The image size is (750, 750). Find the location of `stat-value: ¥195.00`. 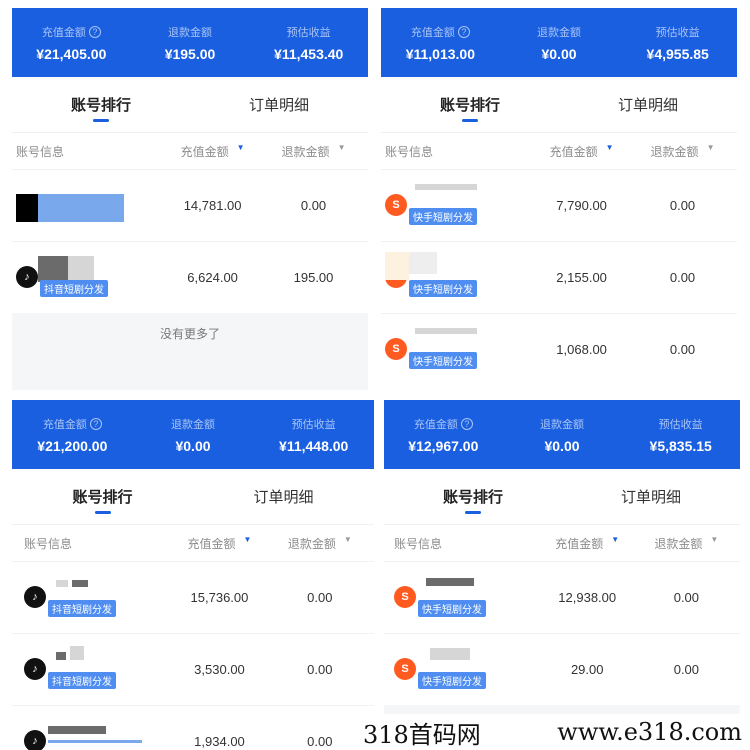

stat-value: ¥195.00 is located at coordinates (190, 53).